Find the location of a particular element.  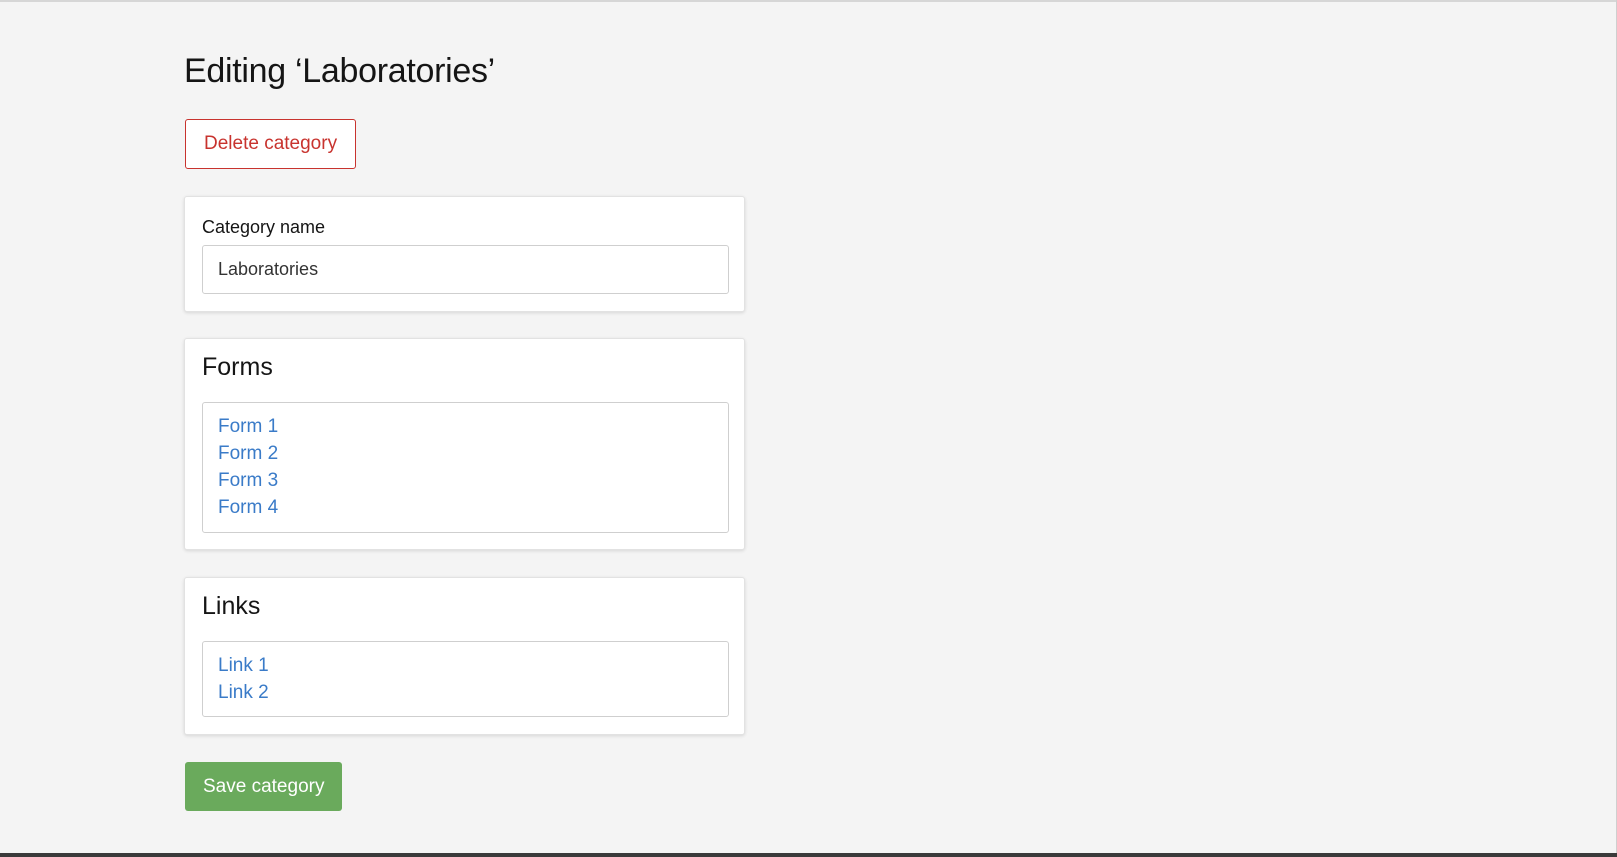

form-link-1: Form 1 is located at coordinates (248, 426).